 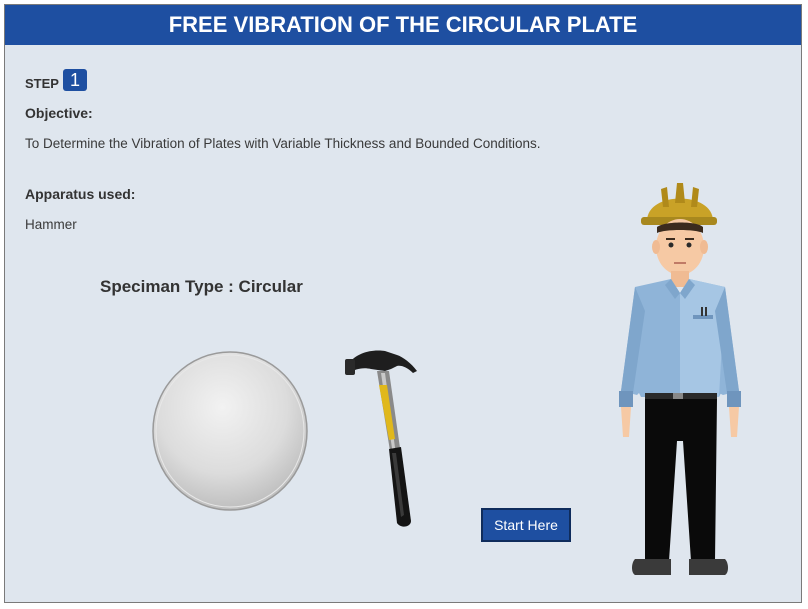 What do you see at coordinates (80, 194) in the screenshot?
I see `apparatus-heading: Apparatus used:` at bounding box center [80, 194].